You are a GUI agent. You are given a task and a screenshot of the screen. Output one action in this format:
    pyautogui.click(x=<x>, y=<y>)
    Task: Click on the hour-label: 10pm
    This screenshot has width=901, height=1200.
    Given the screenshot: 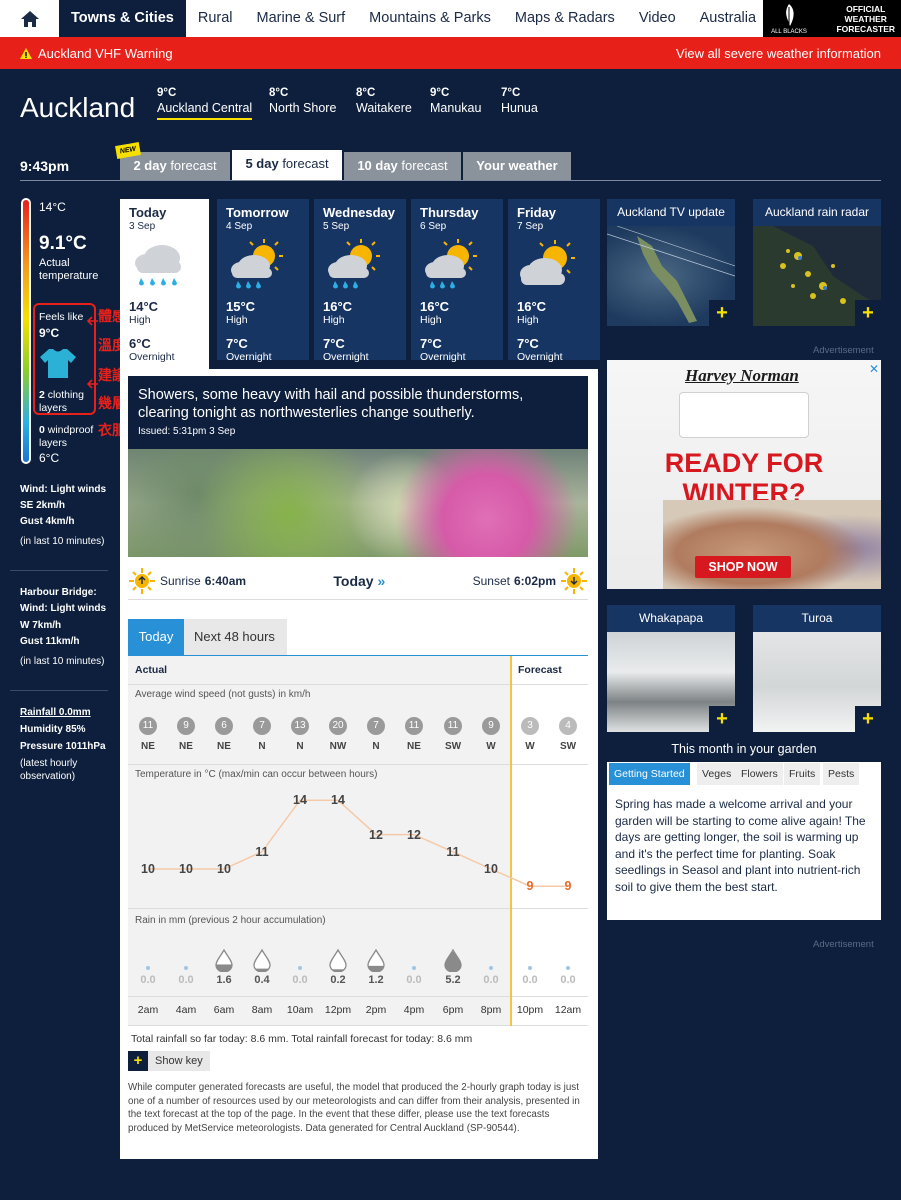 What is the action you would take?
    pyautogui.click(x=530, y=1010)
    